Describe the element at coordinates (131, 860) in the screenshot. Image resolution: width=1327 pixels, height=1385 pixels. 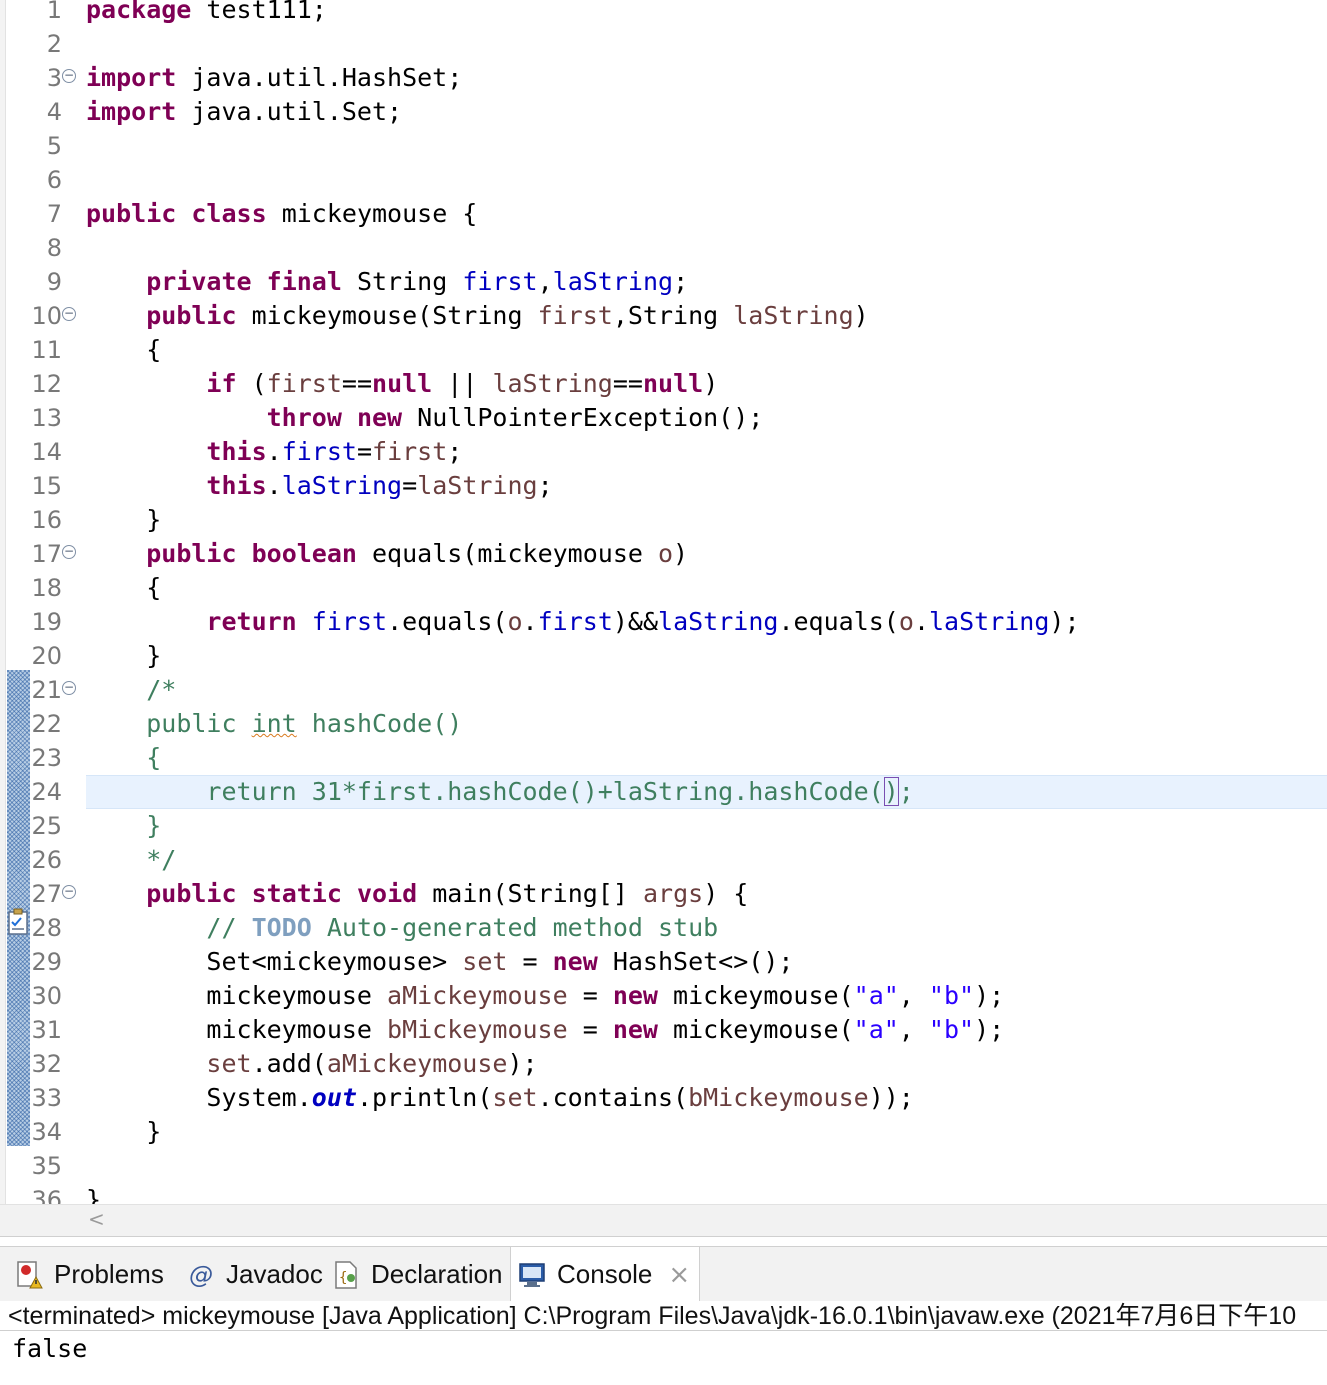
I see `code-text: */` at that location.